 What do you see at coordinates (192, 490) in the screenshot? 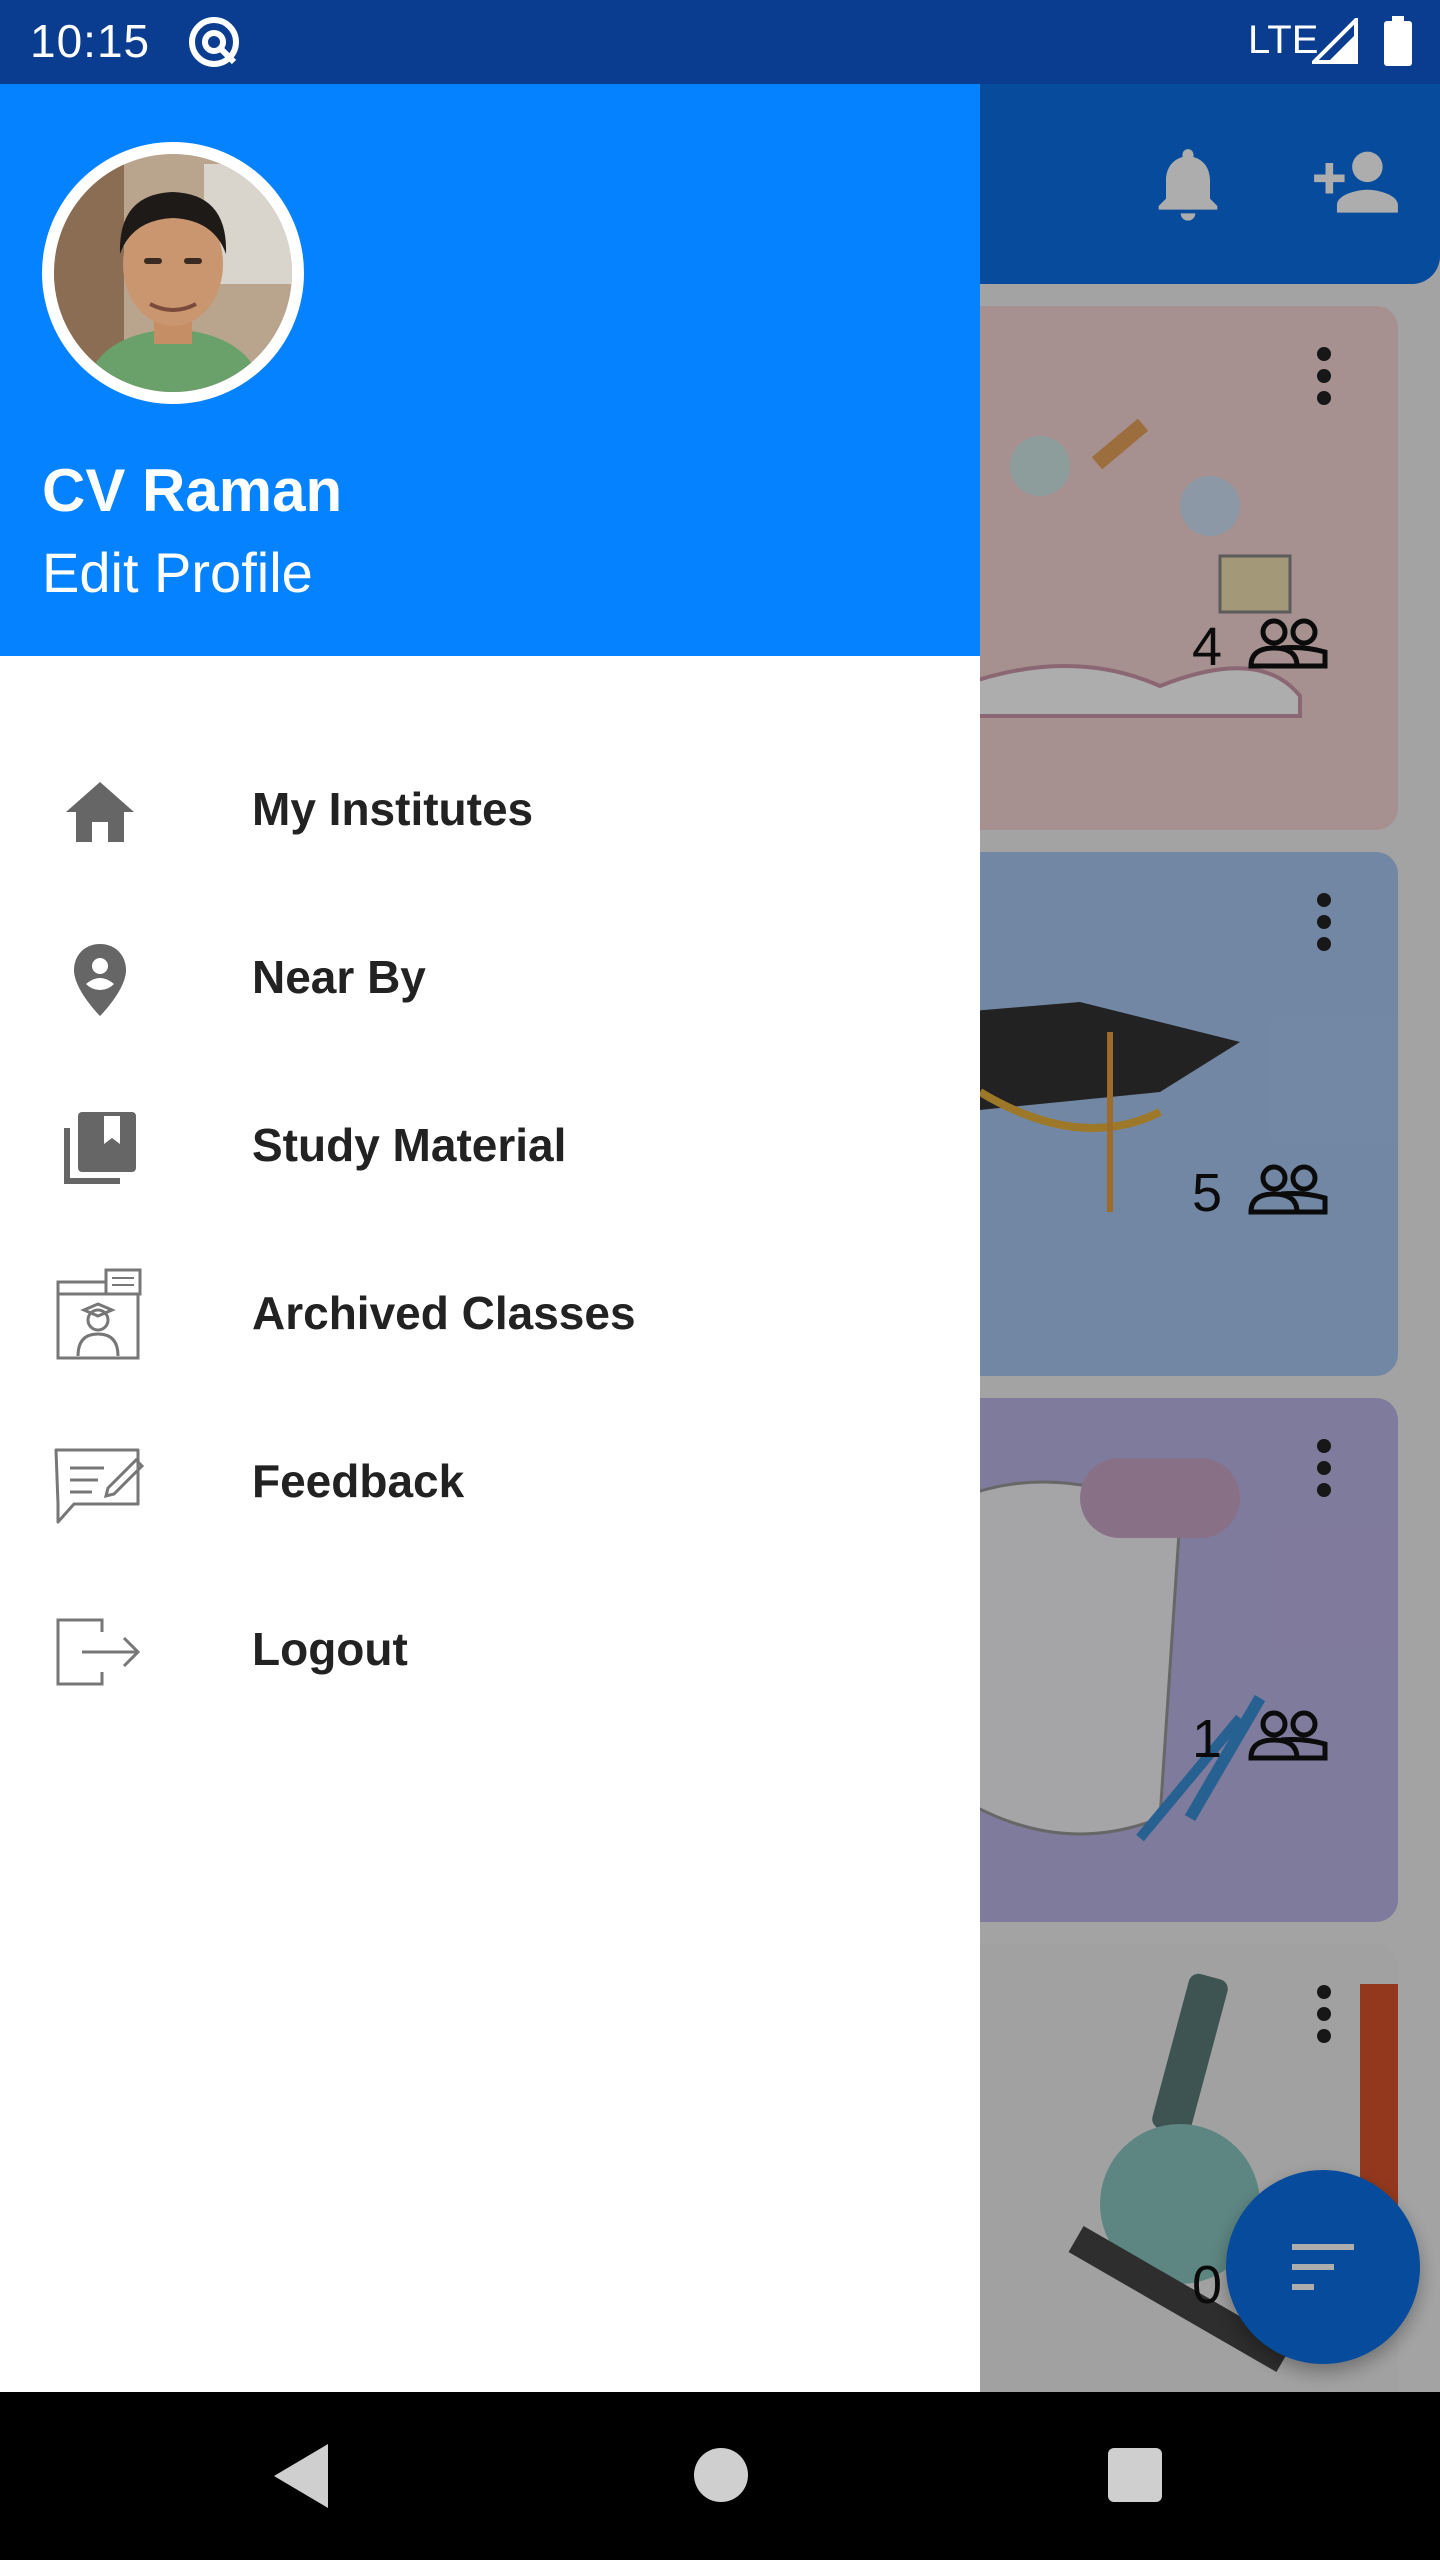
I see `user-name: CV Raman` at bounding box center [192, 490].